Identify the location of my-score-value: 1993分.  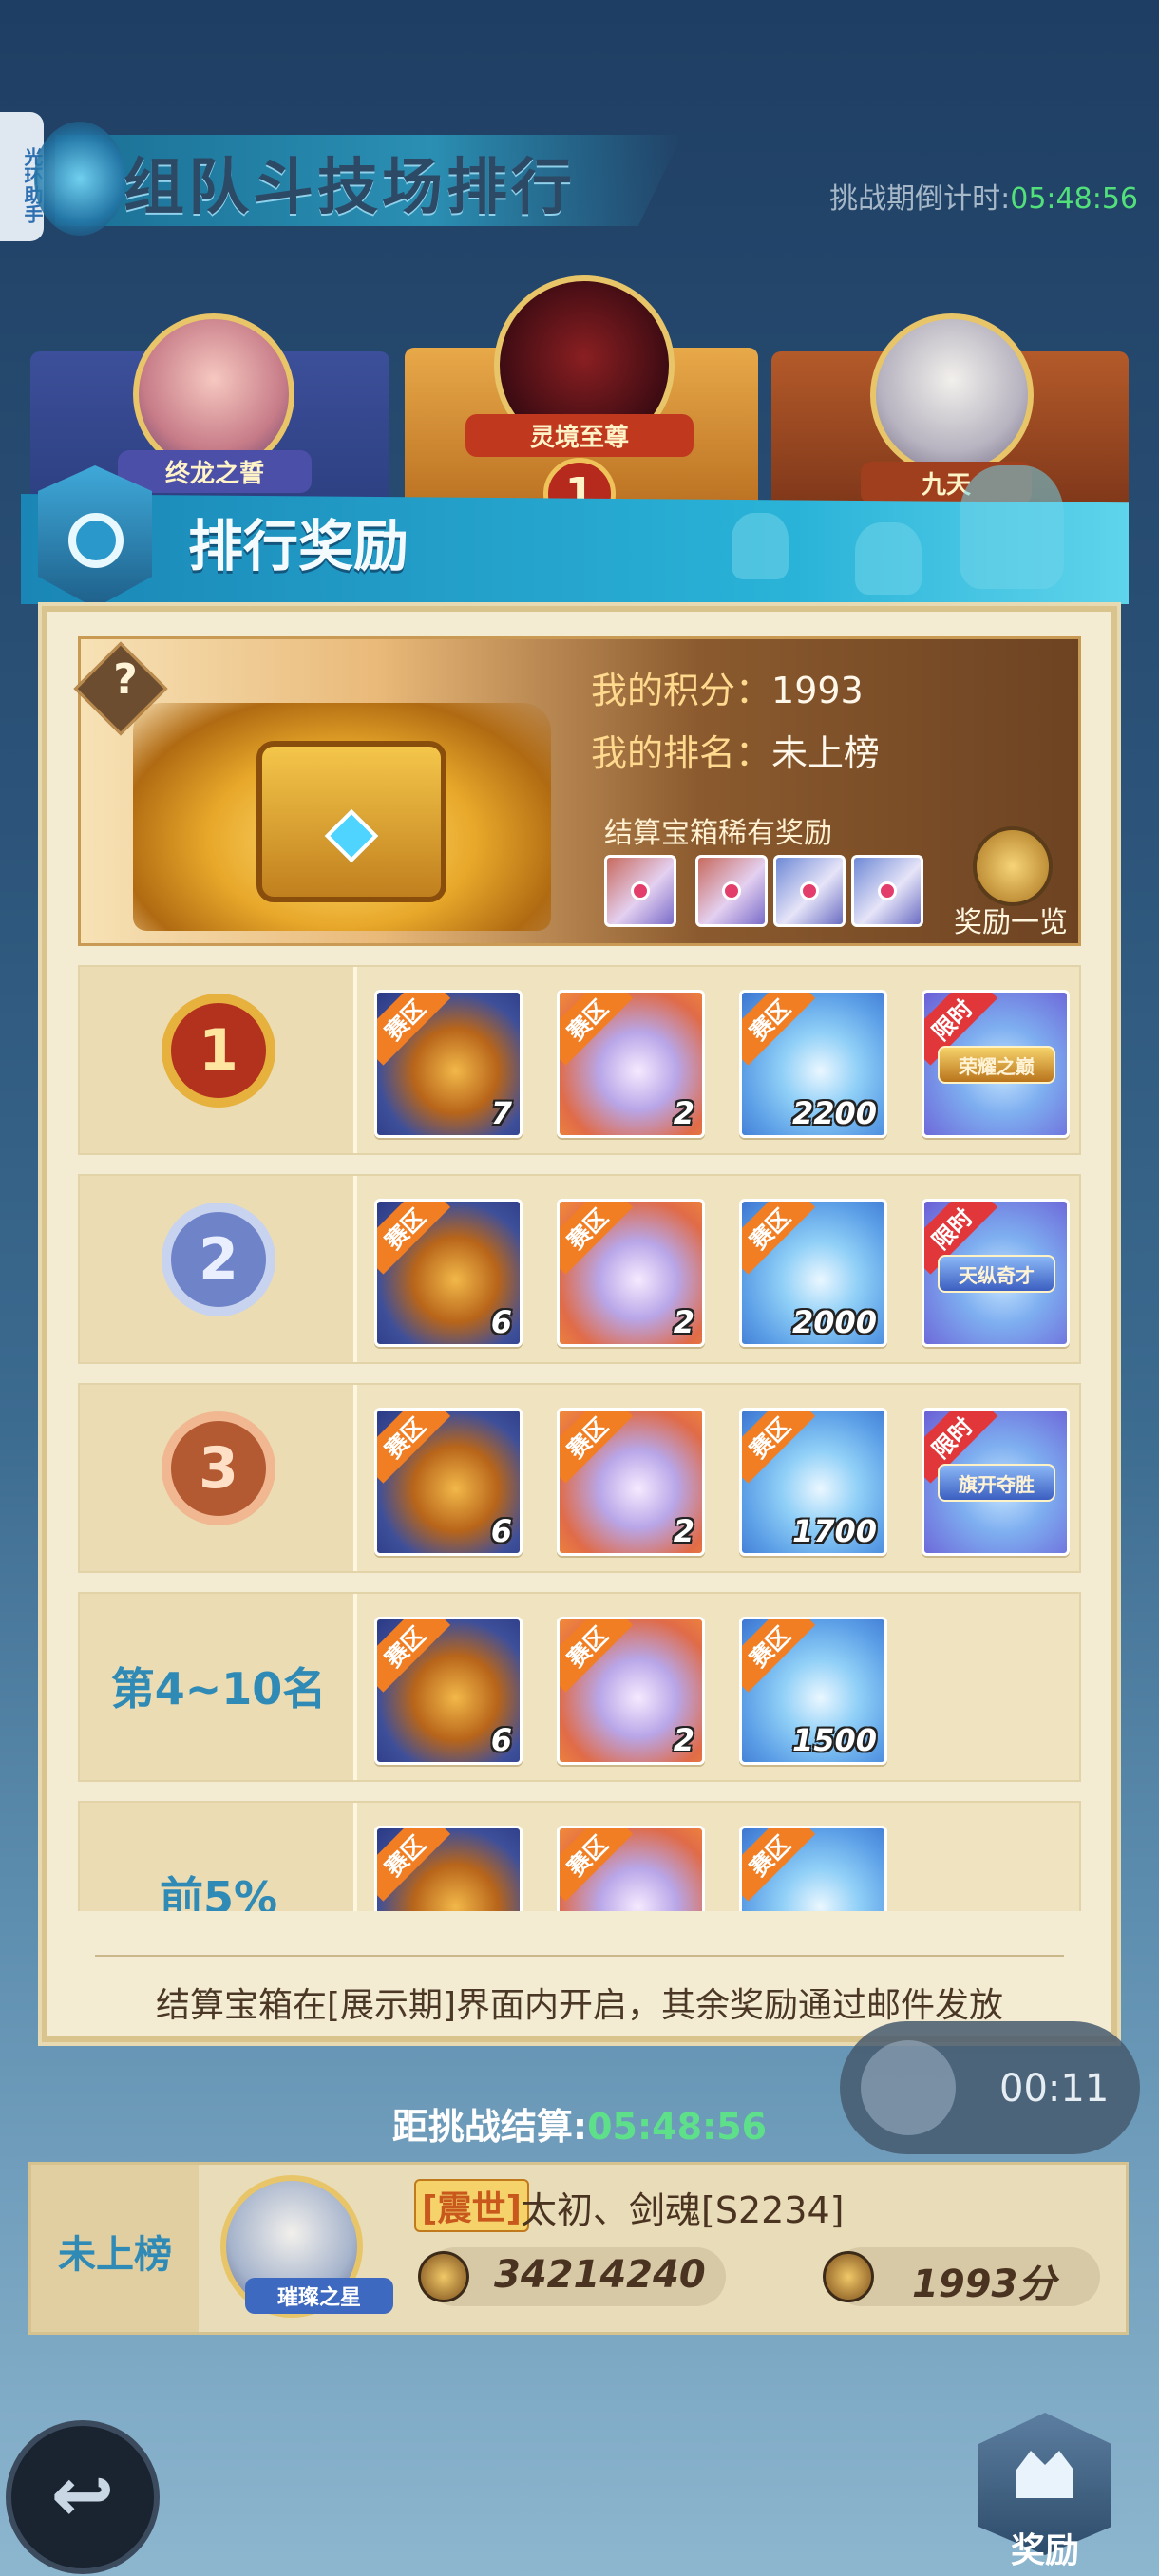
(984, 2284).